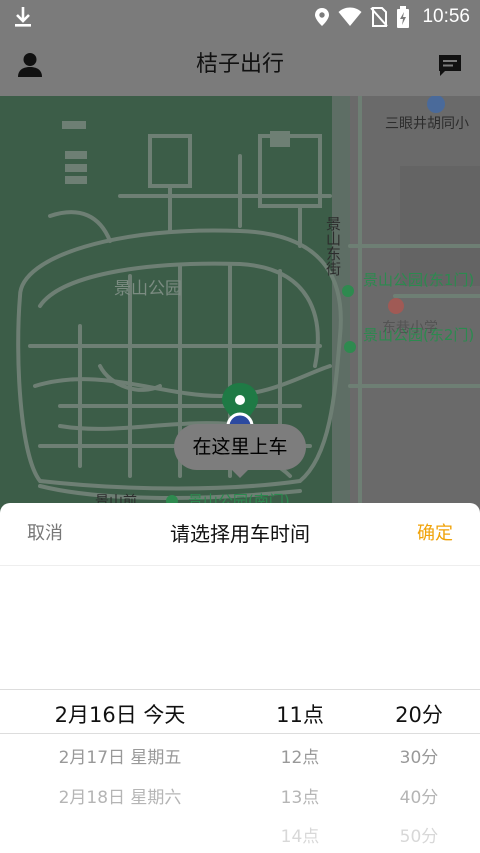 This screenshot has height=853, width=480. I want to click on no-sim-icon, so click(379, 17).